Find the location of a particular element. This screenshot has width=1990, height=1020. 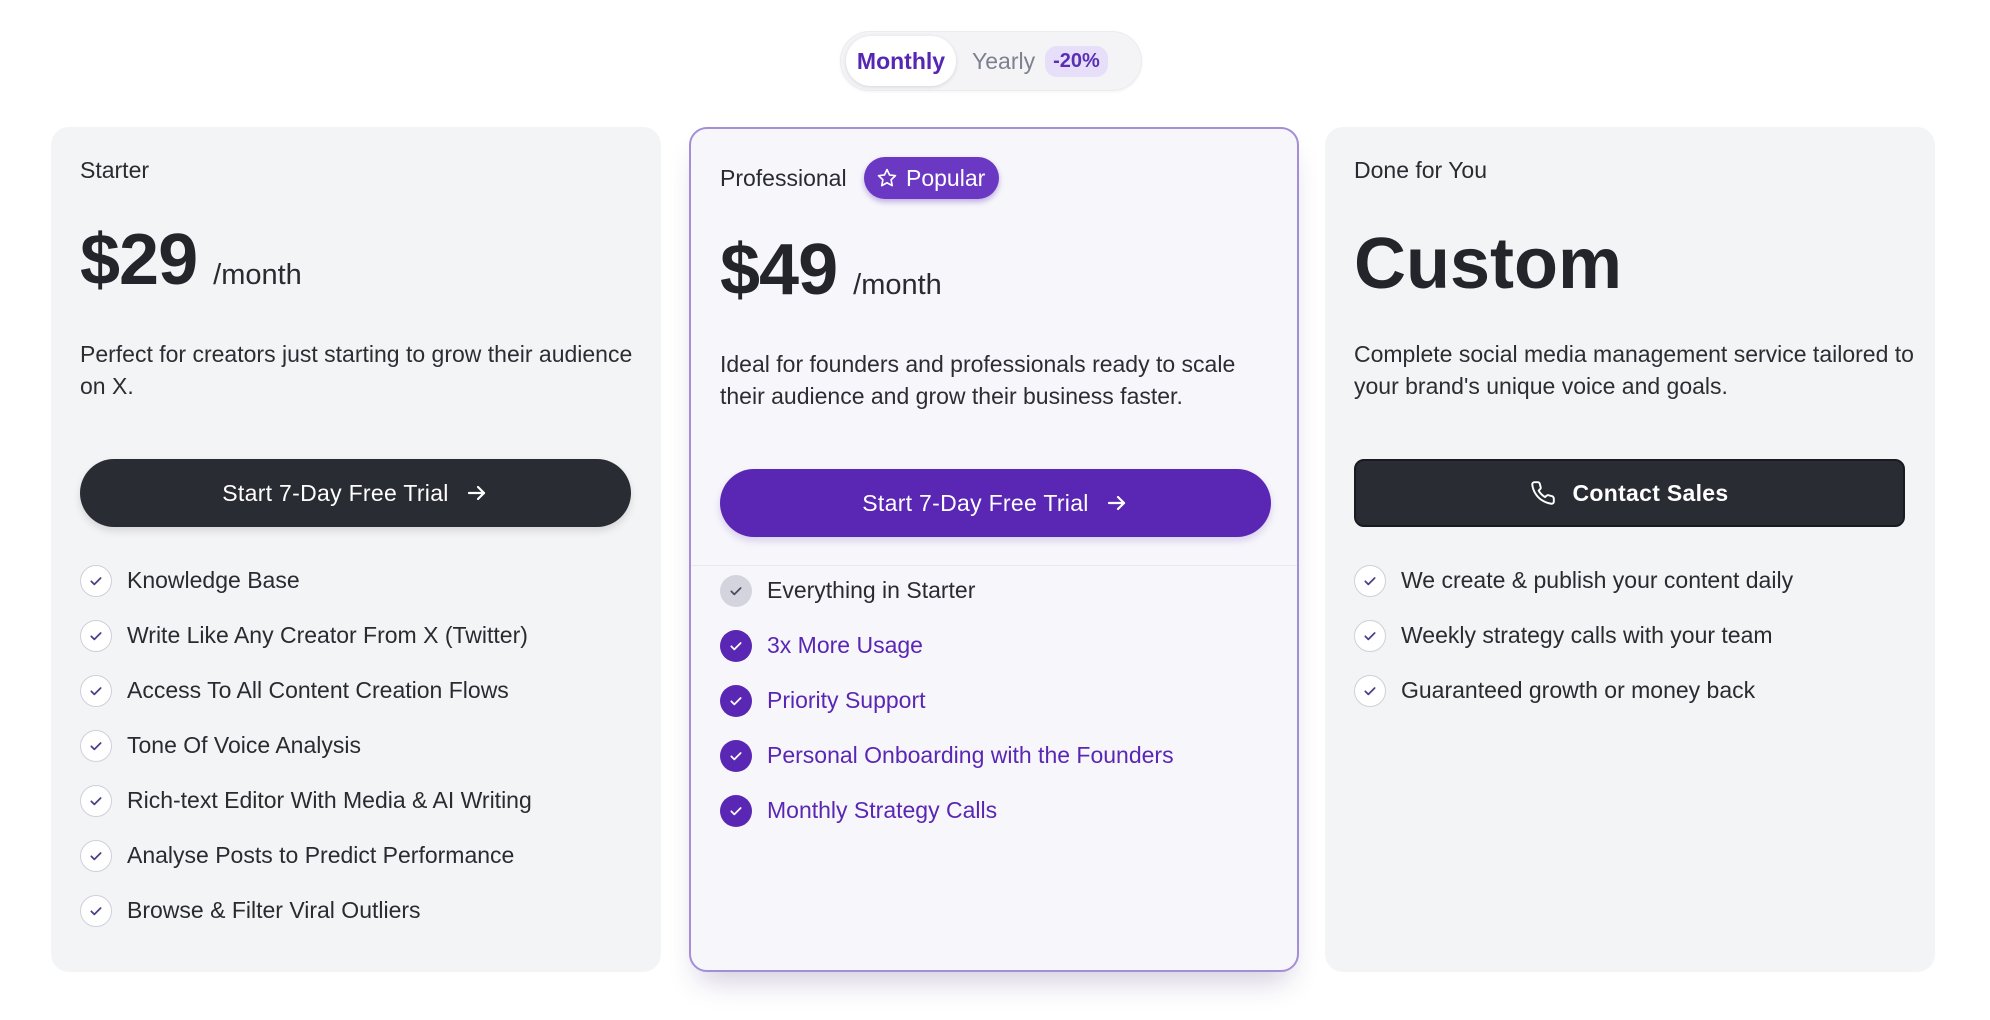

price-row: $29 /month is located at coordinates (191, 260).